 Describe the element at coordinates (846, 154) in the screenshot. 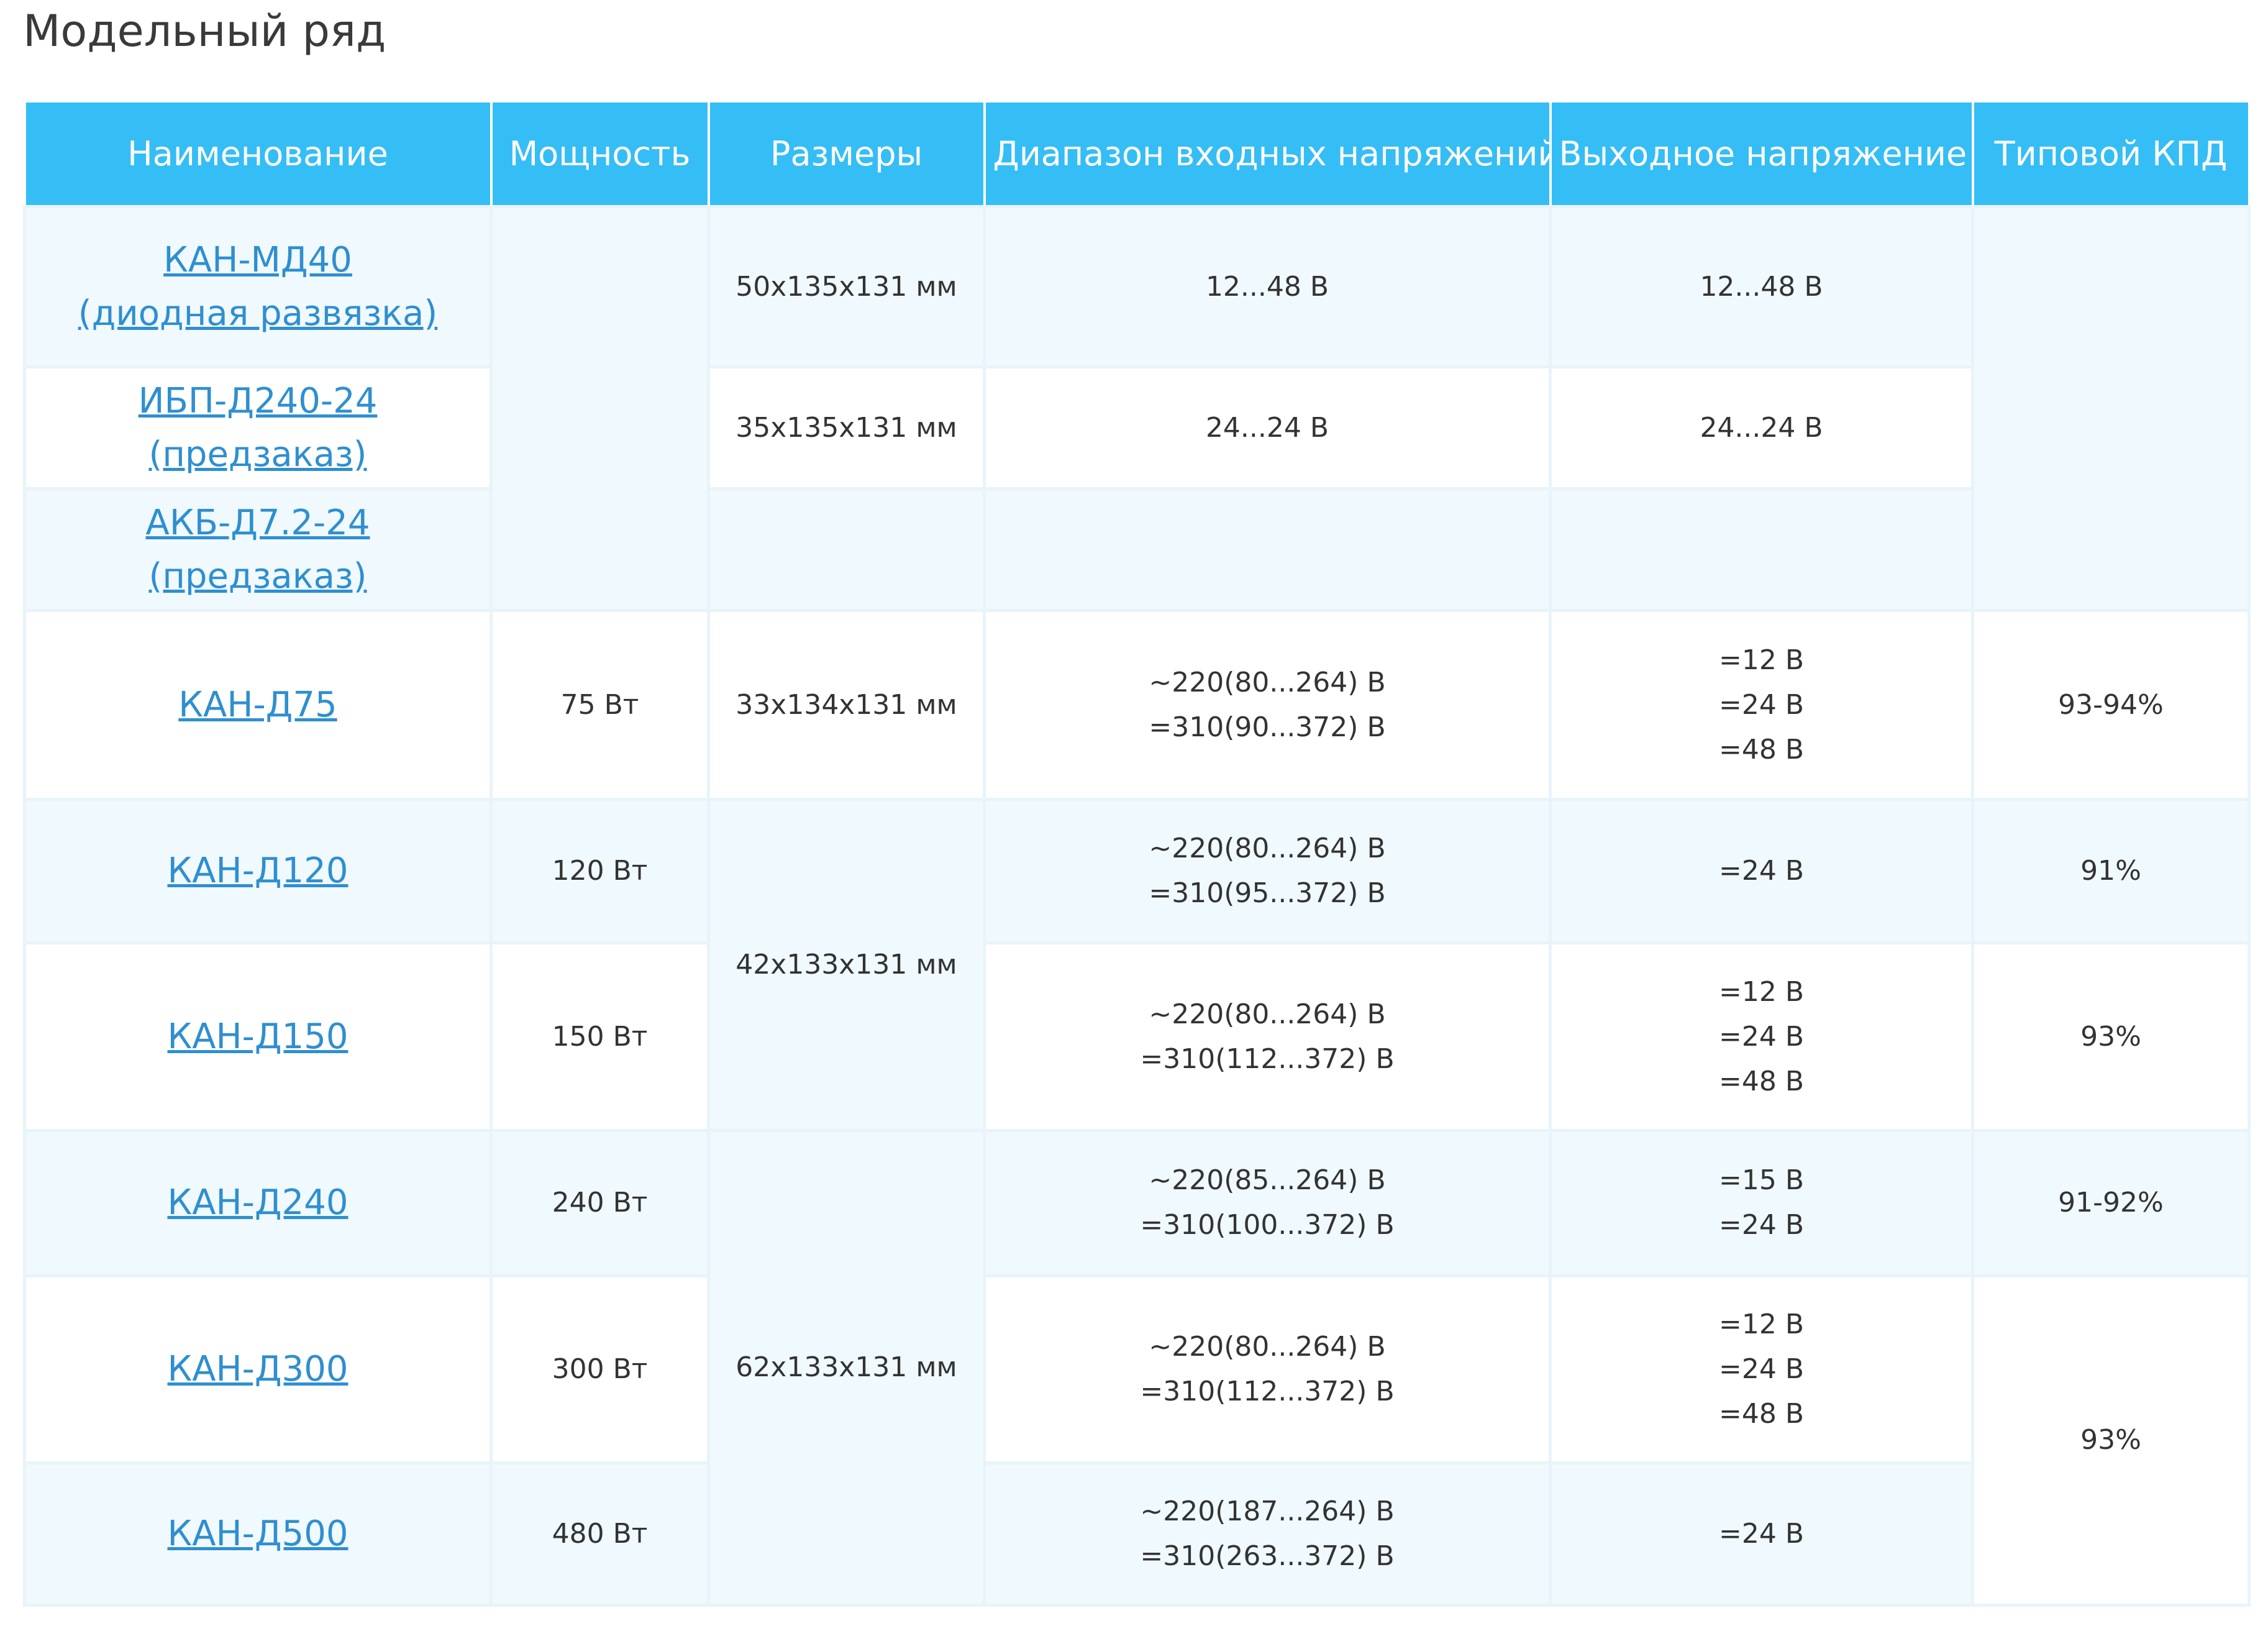

I see `header-size: Размеры` at that location.